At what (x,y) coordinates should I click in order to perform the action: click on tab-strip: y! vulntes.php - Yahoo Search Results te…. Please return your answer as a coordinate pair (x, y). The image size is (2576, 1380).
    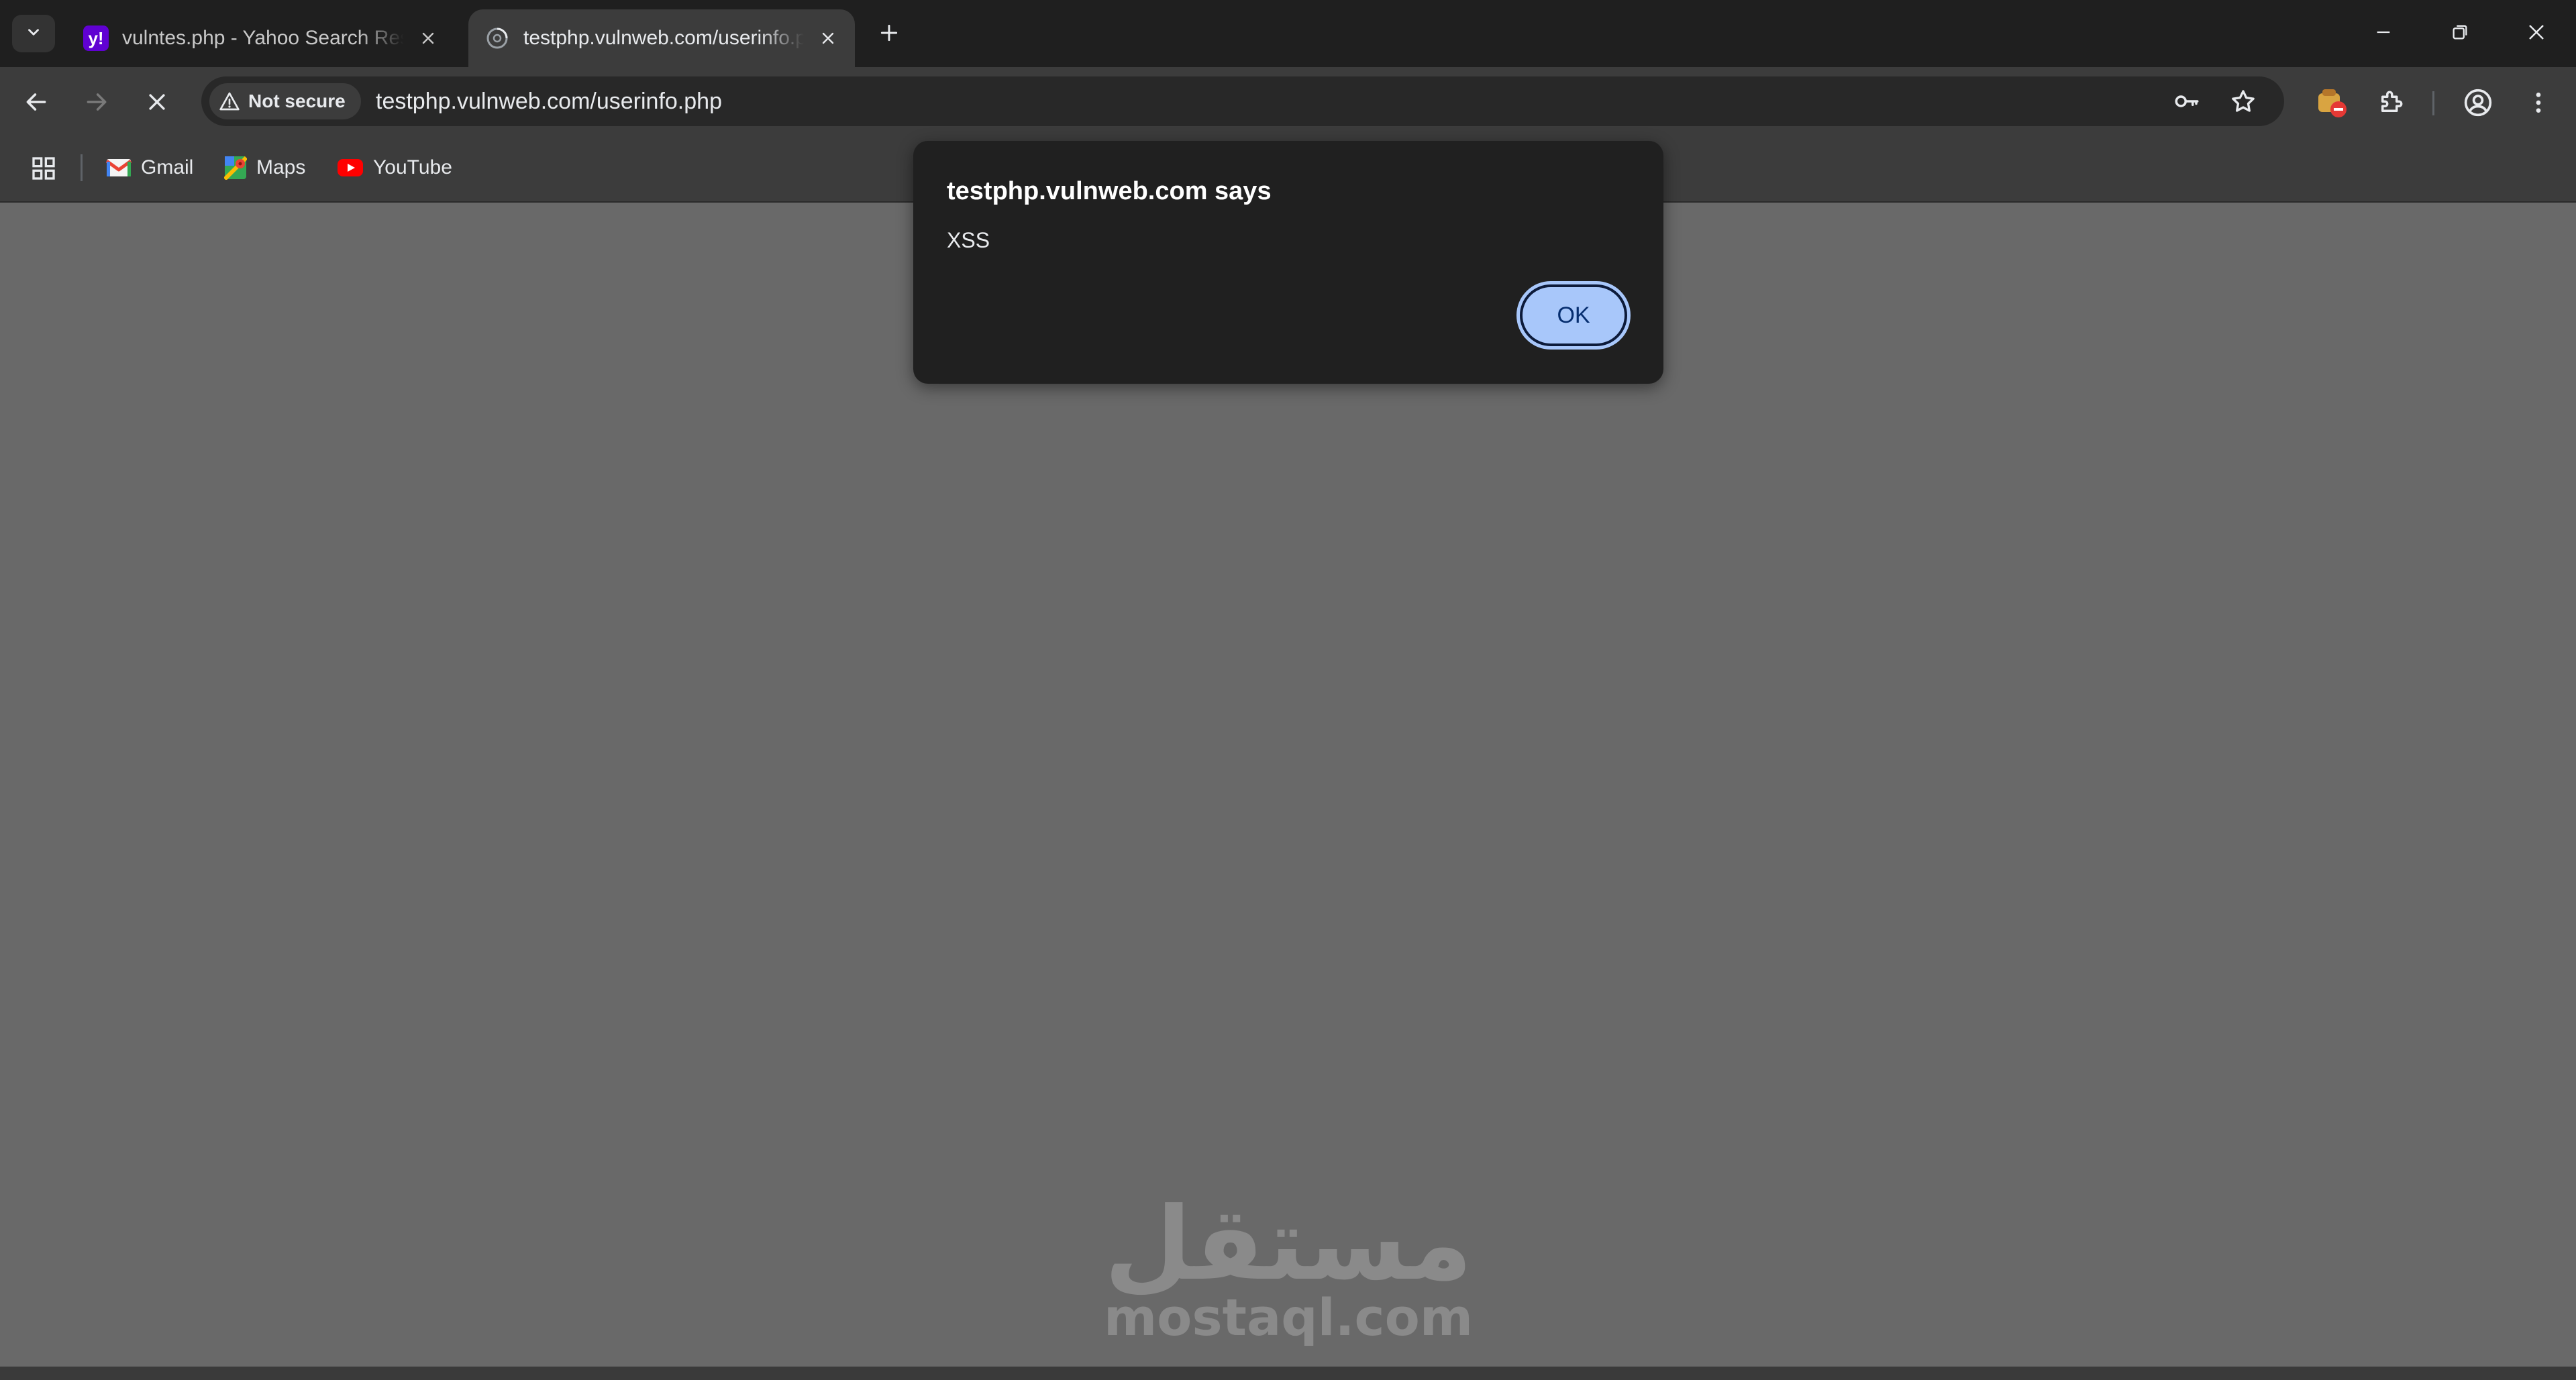
    Looking at the image, I should click on (1288, 33).